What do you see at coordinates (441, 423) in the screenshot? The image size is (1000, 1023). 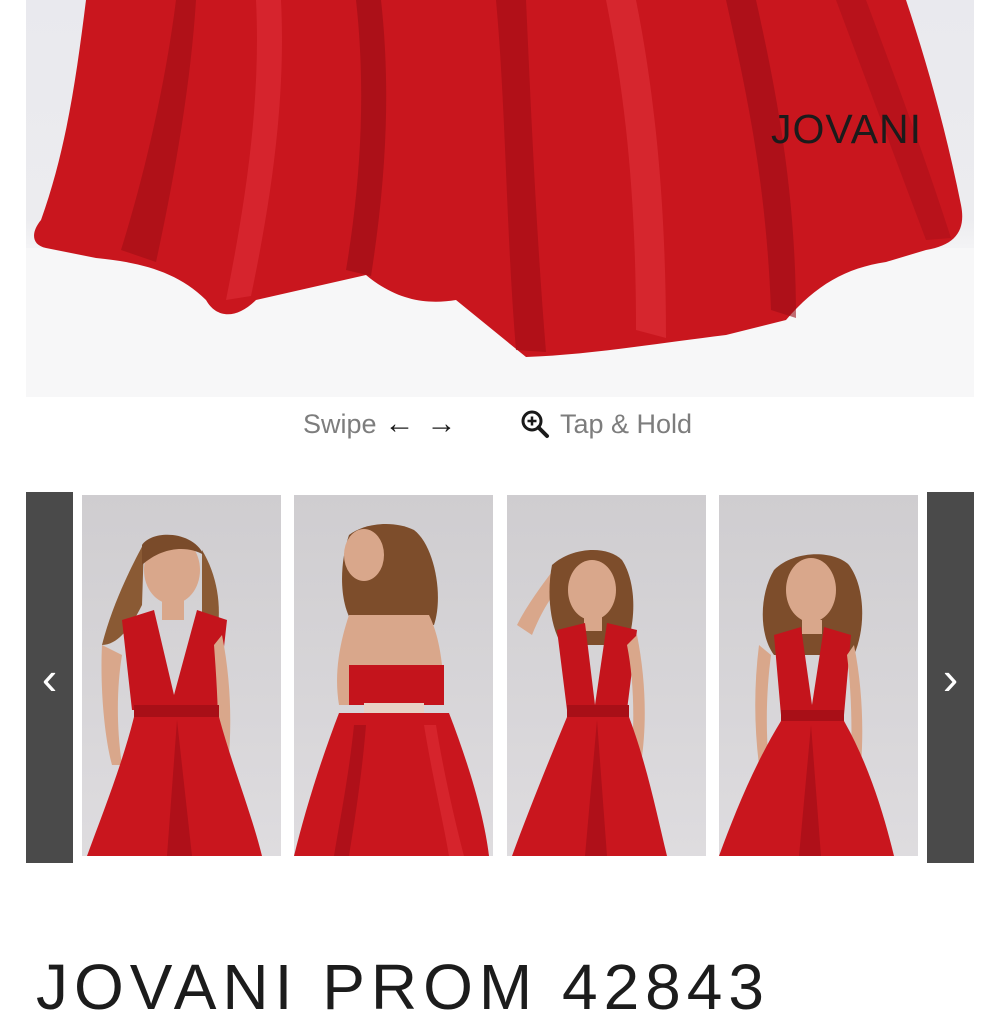 I see `arrow-right-icon: →` at bounding box center [441, 423].